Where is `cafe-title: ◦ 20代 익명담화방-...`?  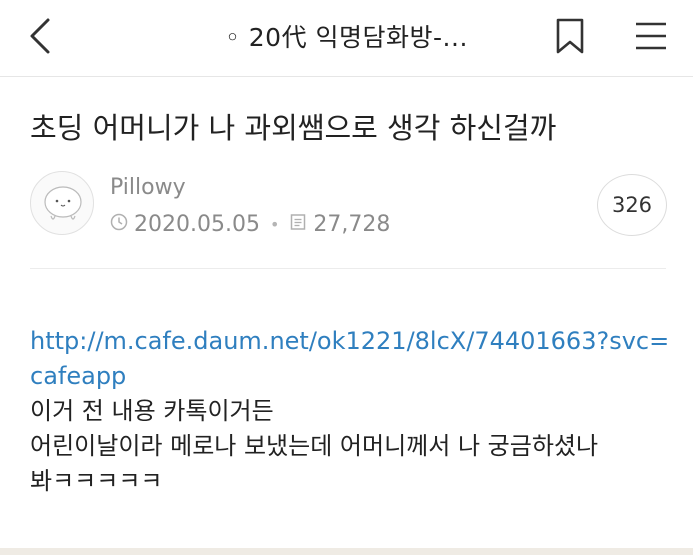
cafe-title: ◦ 20代 익명담화방-... is located at coordinates (346, 37).